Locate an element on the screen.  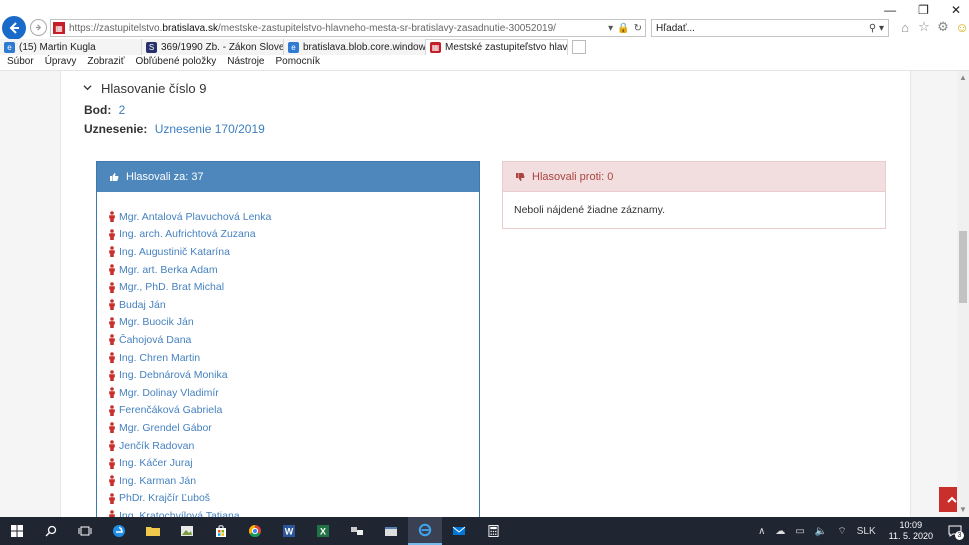
voter-link: Budaj Ján is located at coordinates (142, 305).